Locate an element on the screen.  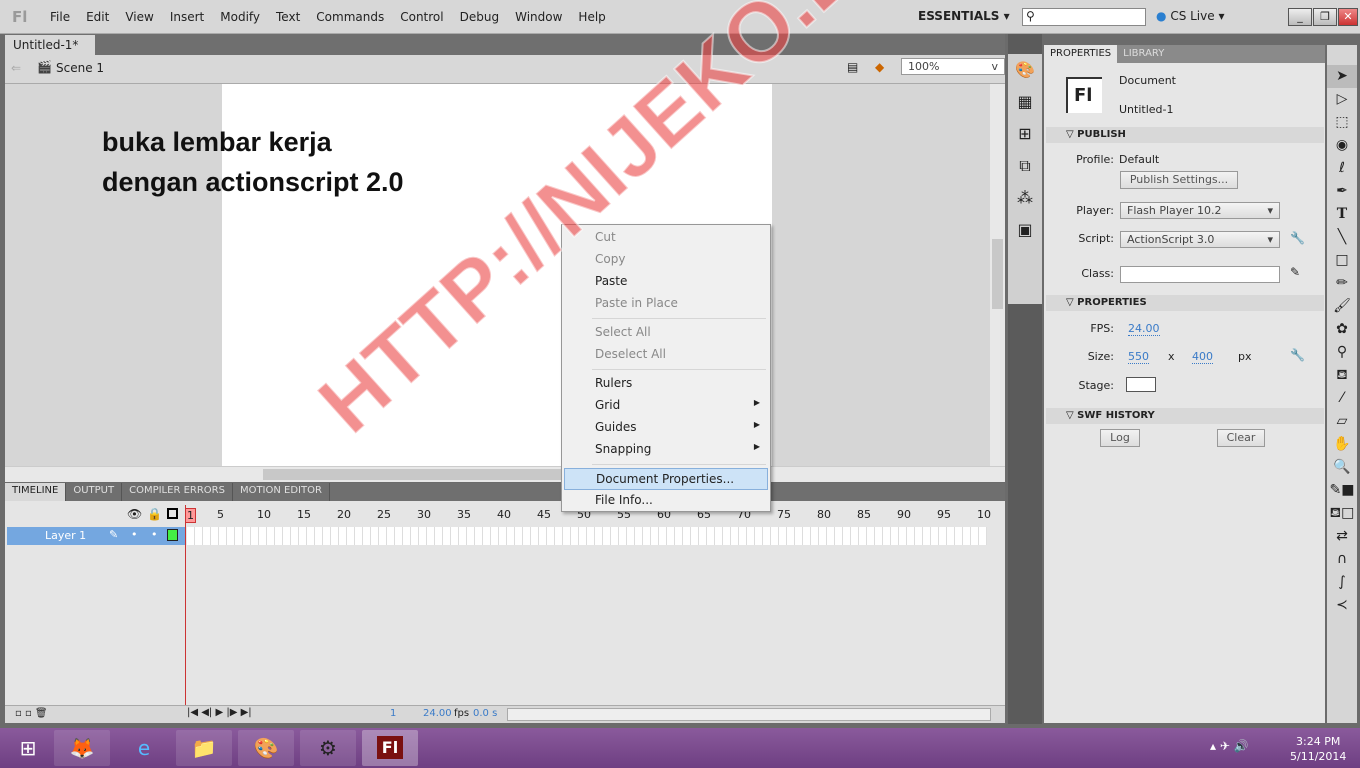
components-icon: ⁂ is located at coordinates (1025, 198).